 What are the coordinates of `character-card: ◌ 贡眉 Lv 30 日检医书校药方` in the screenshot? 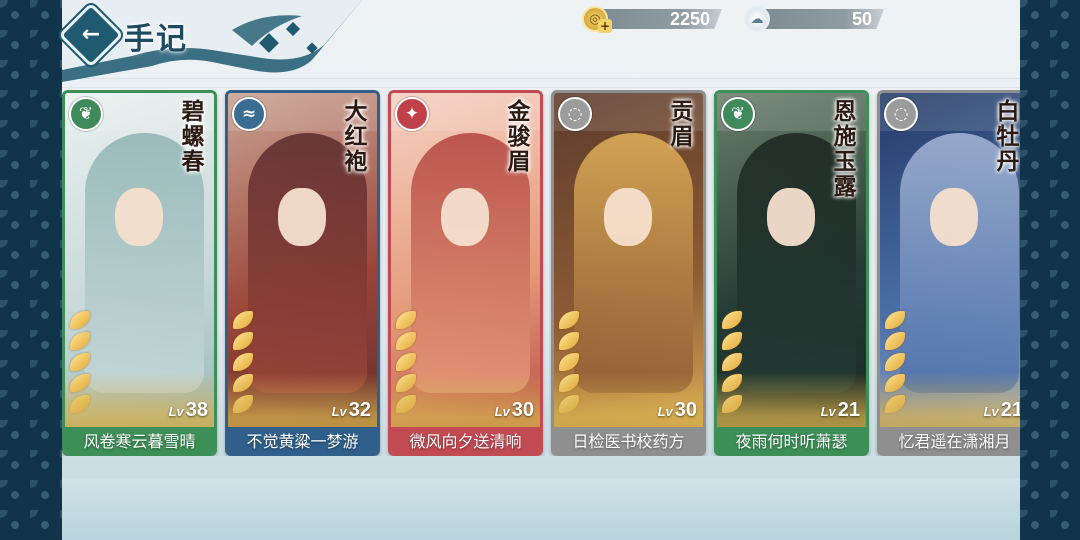 It's located at (628, 273).